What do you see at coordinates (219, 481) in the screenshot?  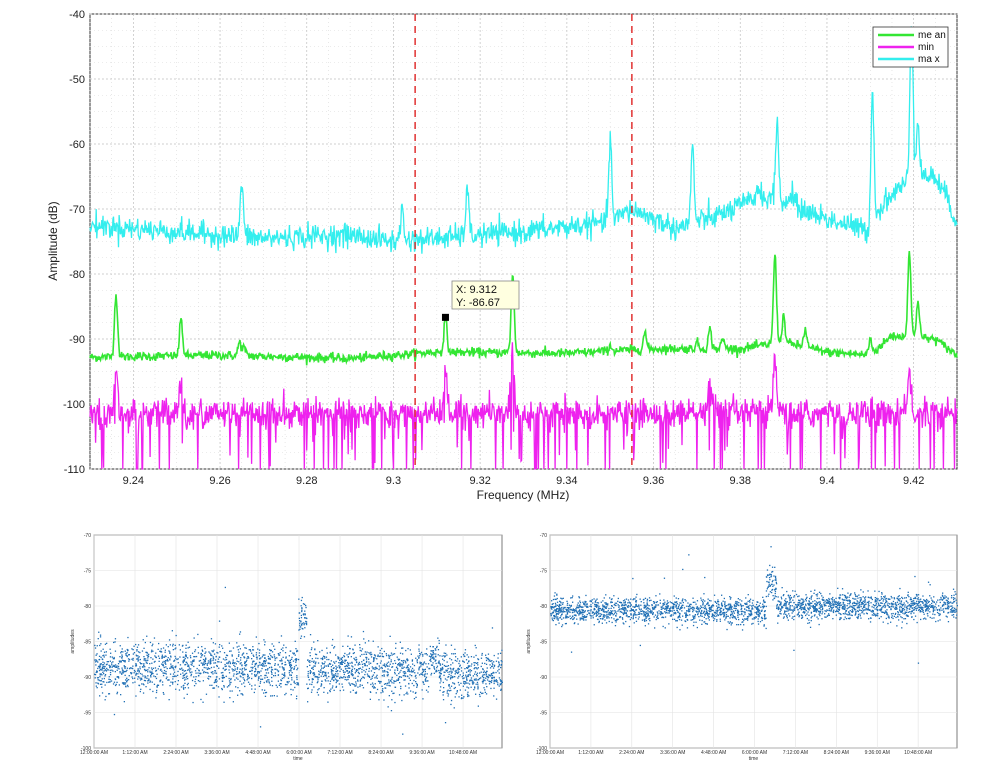 I see `x-tick-label: 9.26` at bounding box center [219, 481].